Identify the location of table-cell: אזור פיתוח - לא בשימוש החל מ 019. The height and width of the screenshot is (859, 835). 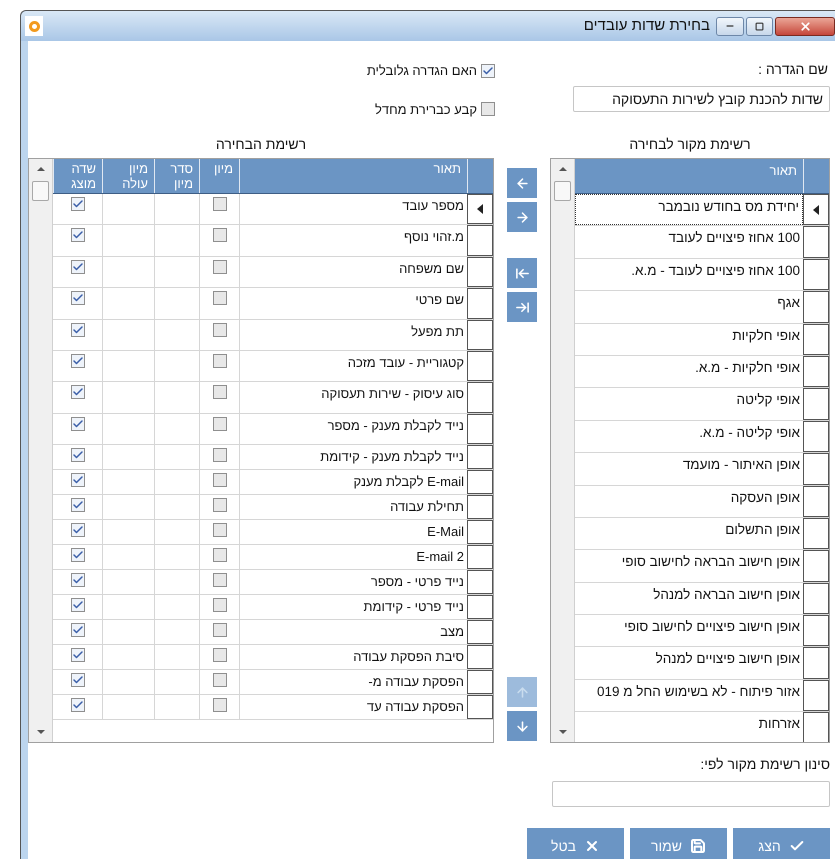
(689, 696).